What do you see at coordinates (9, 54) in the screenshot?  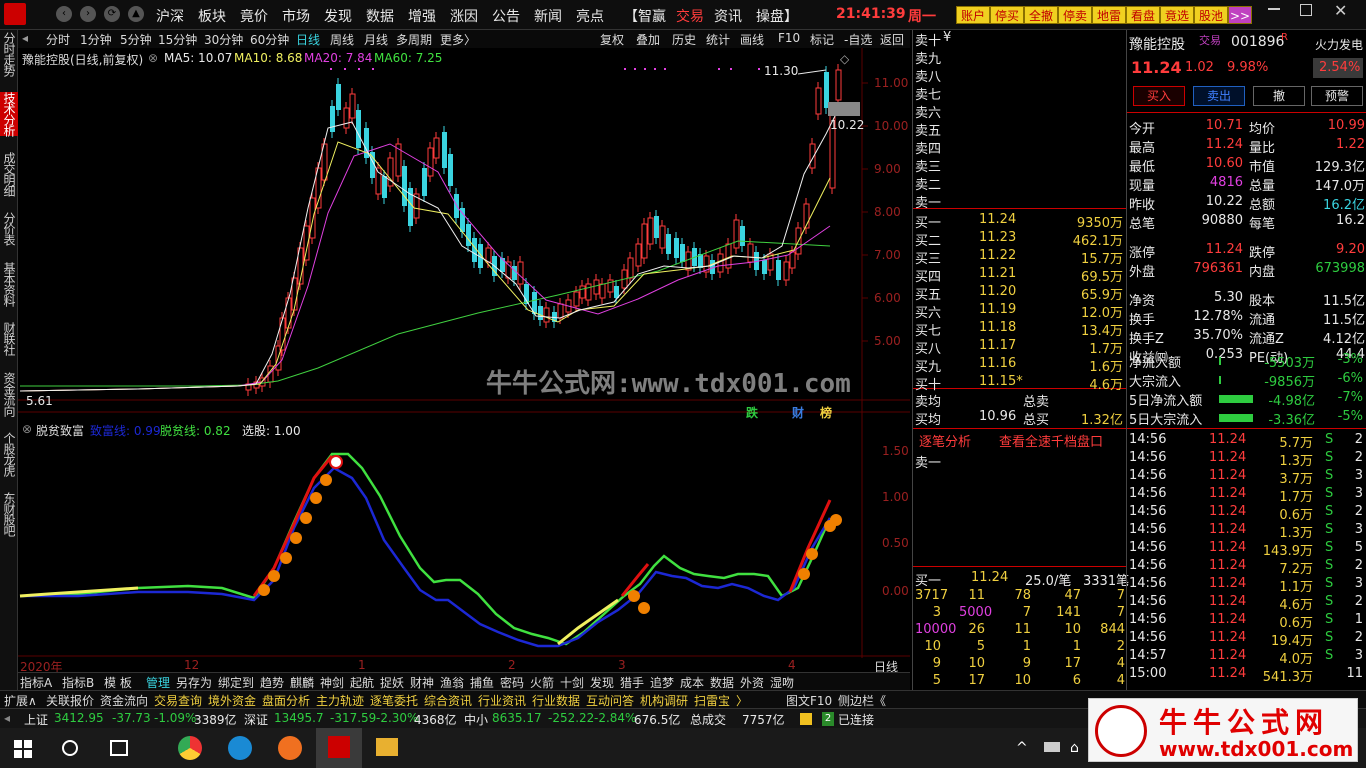 I see `tab-intraday: 分时走势` at bounding box center [9, 54].